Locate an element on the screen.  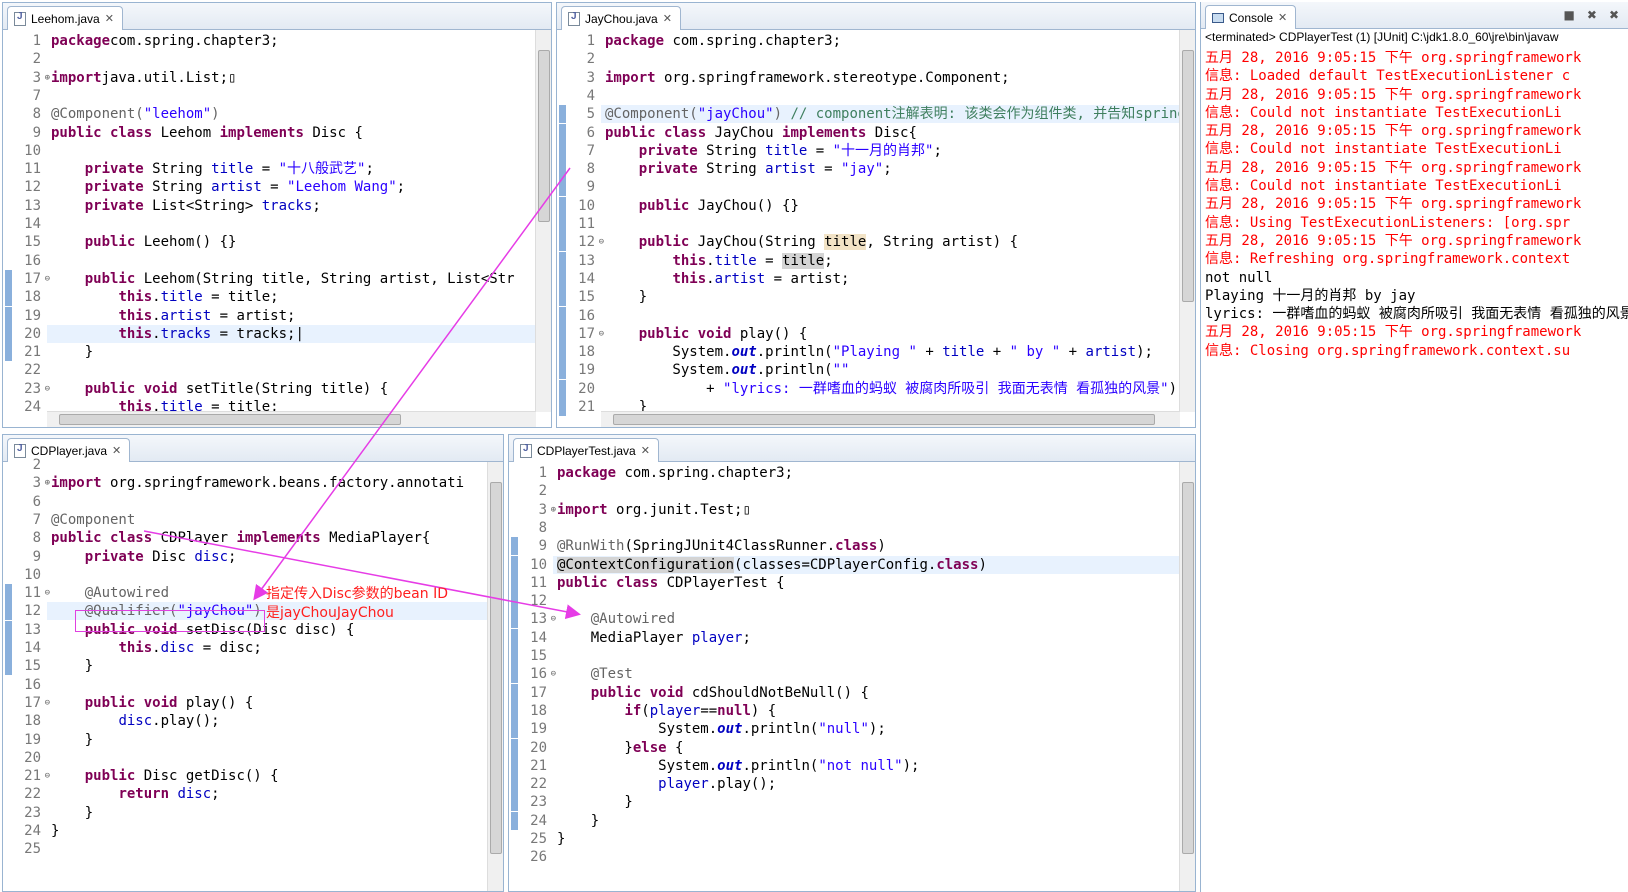
code-line: import org.junit.Test;▯ is located at coordinates (654, 510).